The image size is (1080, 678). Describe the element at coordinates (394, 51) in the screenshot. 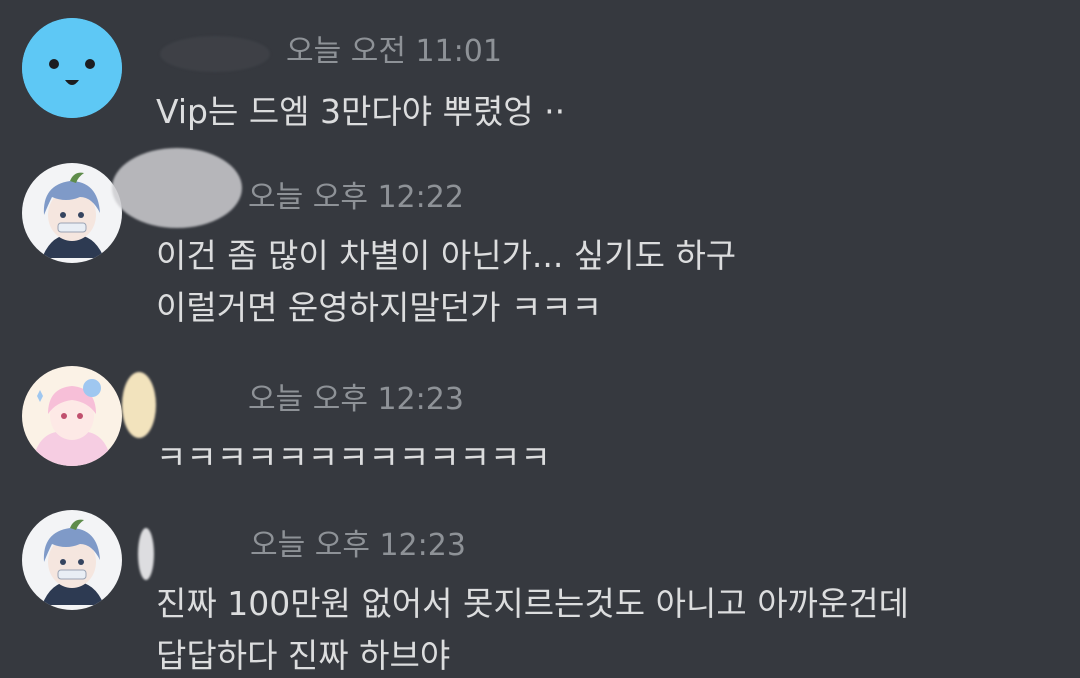

I see `message-timestamp: 오늘 오전 11:01` at that location.